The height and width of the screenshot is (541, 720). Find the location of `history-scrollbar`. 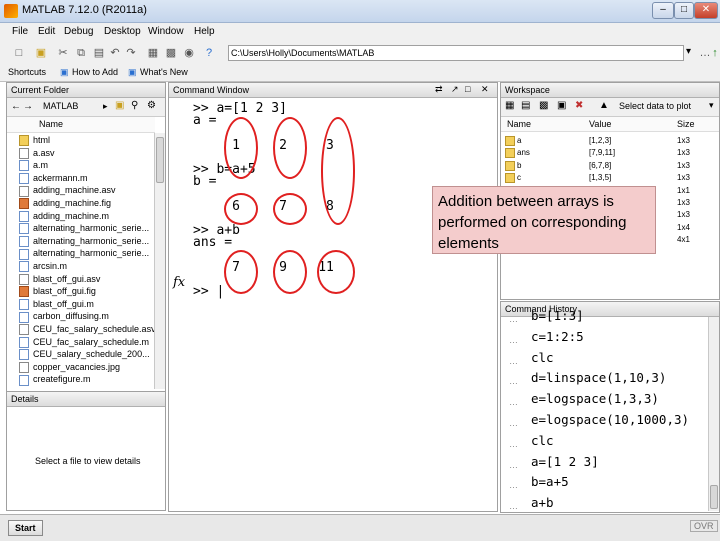

history-scrollbar is located at coordinates (713, 414).